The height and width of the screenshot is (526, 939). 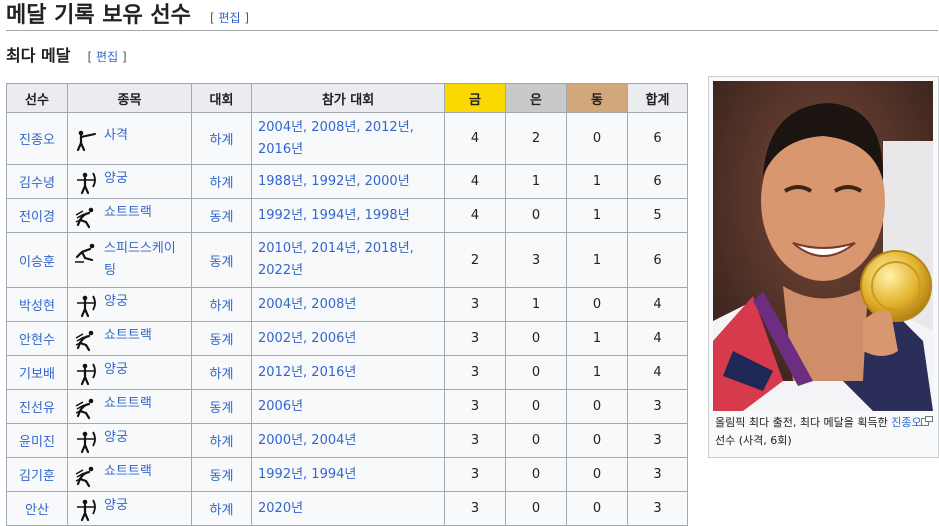 What do you see at coordinates (129, 508) in the screenshot?
I see `event-cell: 양궁` at bounding box center [129, 508].